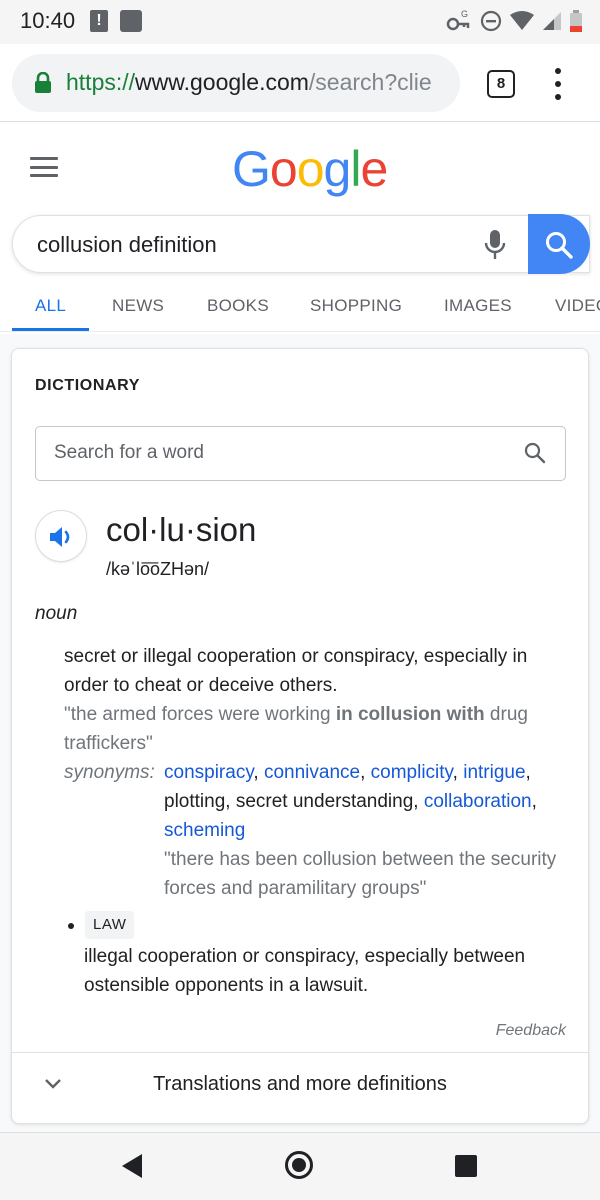  Describe the element at coordinates (491, 21) in the screenshot. I see `do-not-disturb-icon` at that location.